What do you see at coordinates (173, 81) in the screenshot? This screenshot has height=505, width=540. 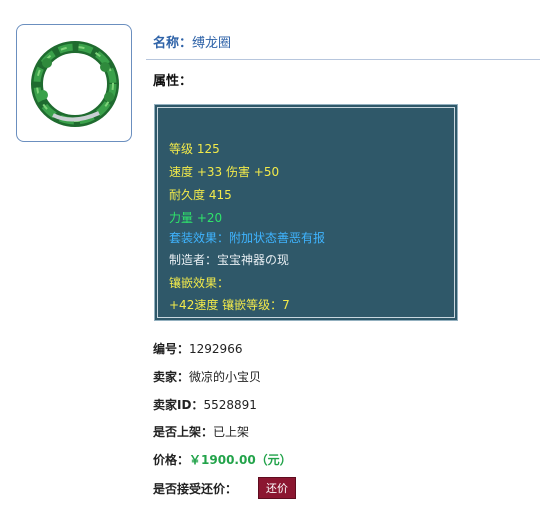 I see `attributes-label: 属性：` at bounding box center [173, 81].